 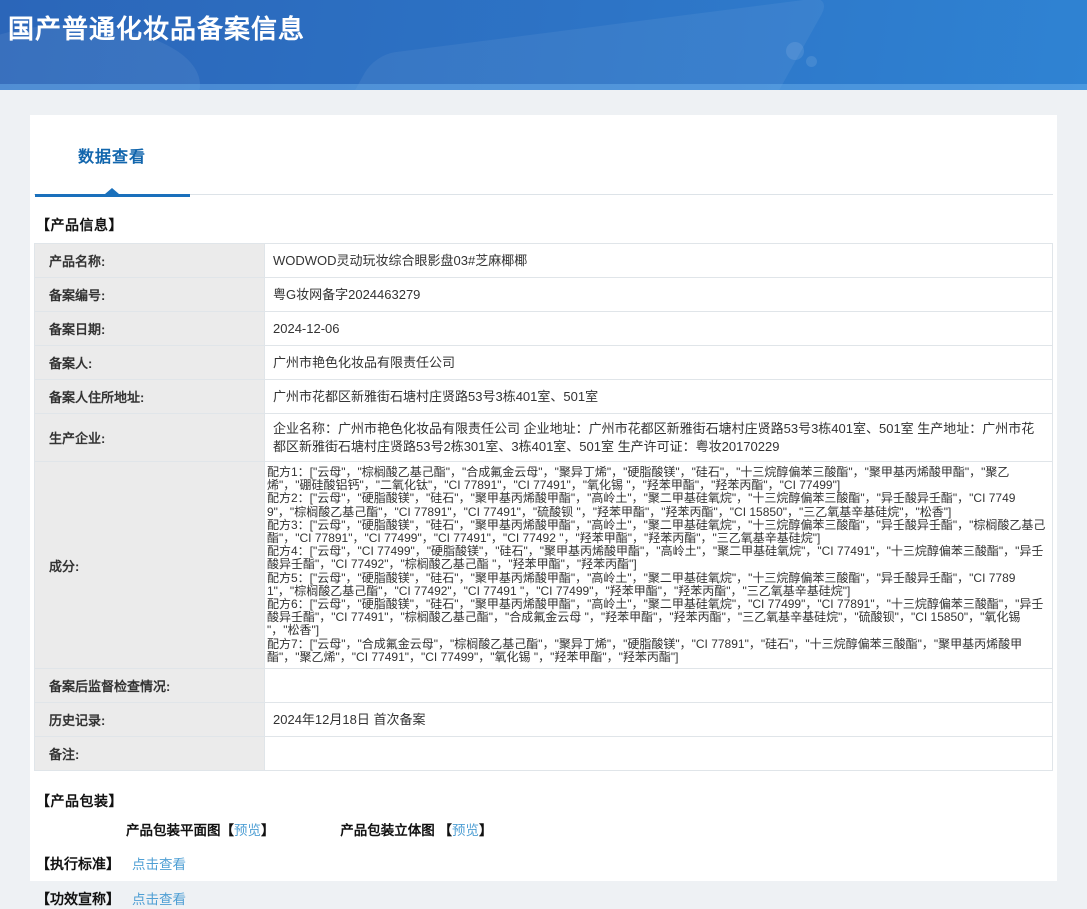 I want to click on table-row-product-name: 产品名称: WODWOD灵动玩妆综合眼影盘03#芝麻椰椰, so click(x=543, y=260).